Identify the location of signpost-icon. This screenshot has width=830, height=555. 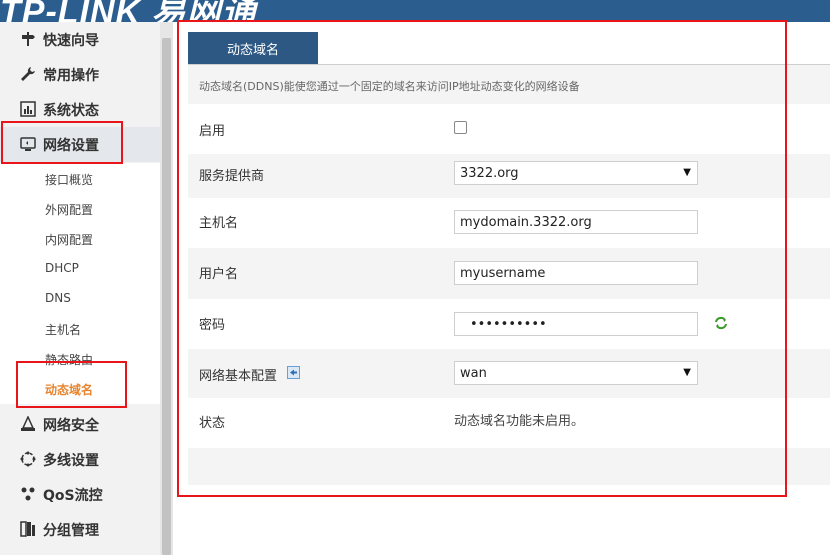
(28, 39).